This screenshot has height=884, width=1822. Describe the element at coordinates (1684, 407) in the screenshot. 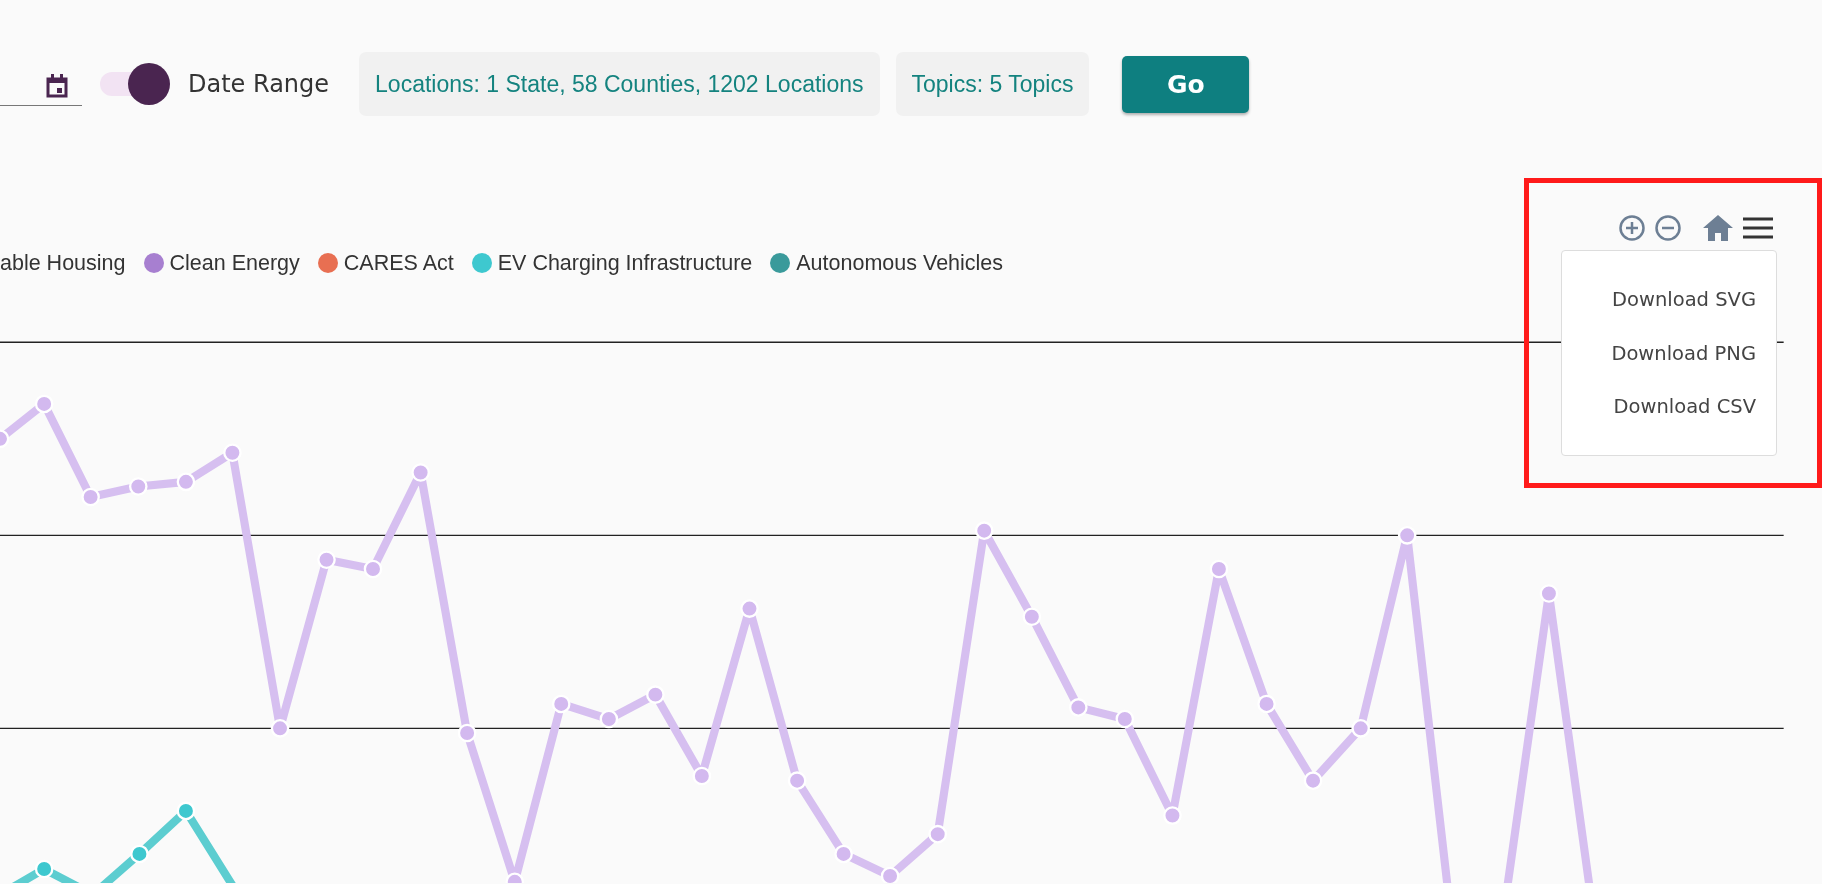

I see `menu-item: Download CSV` at that location.